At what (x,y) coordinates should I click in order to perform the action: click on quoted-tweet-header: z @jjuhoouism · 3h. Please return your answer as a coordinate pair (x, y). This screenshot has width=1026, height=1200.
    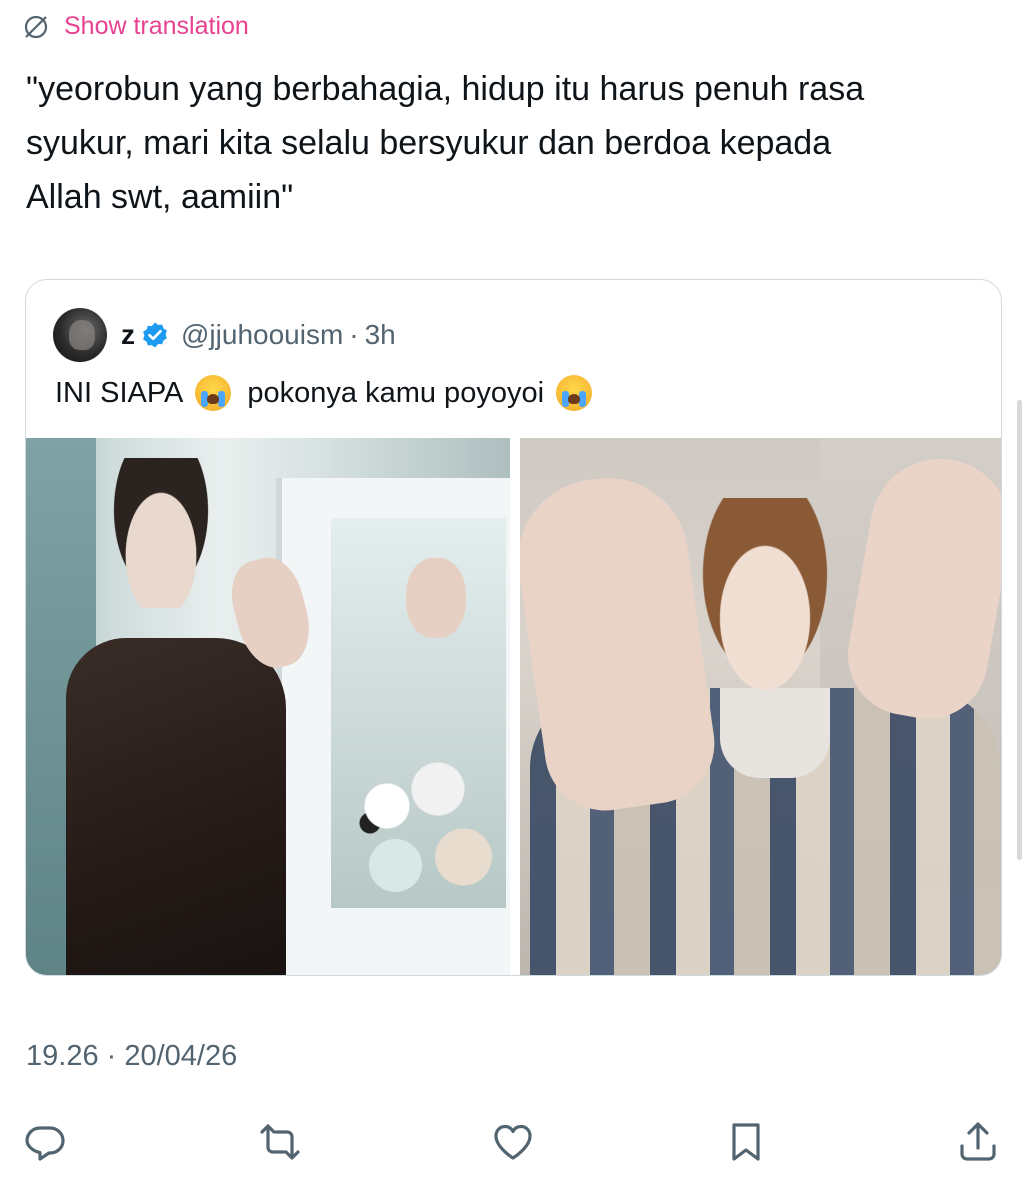
    Looking at the image, I should click on (224, 335).